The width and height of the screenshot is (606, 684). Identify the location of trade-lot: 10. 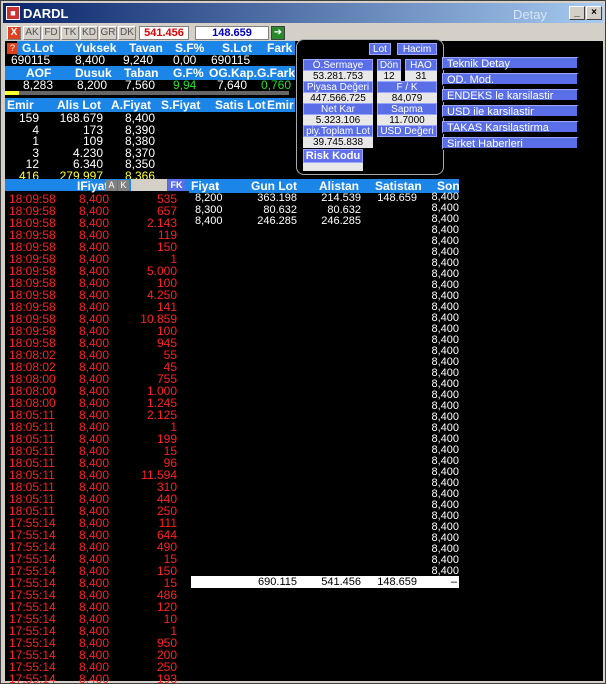
(170, 619).